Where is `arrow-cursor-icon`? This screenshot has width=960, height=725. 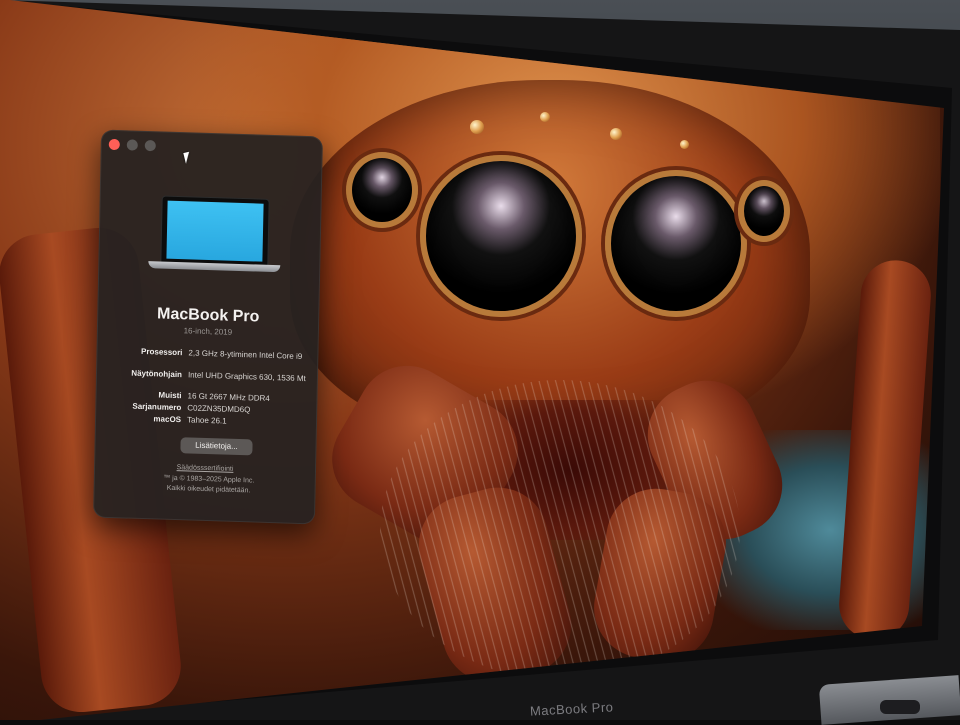 arrow-cursor-icon is located at coordinates (187, 157).